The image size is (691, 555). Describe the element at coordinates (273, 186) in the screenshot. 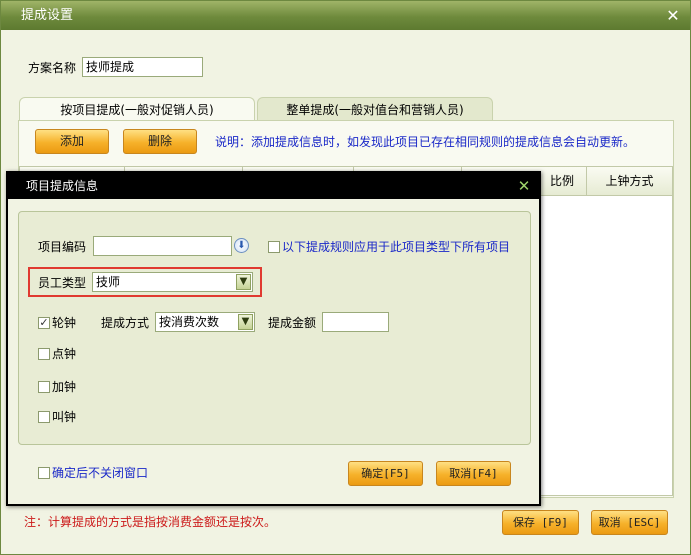

I see `dialog-title: 项目提成信息` at that location.